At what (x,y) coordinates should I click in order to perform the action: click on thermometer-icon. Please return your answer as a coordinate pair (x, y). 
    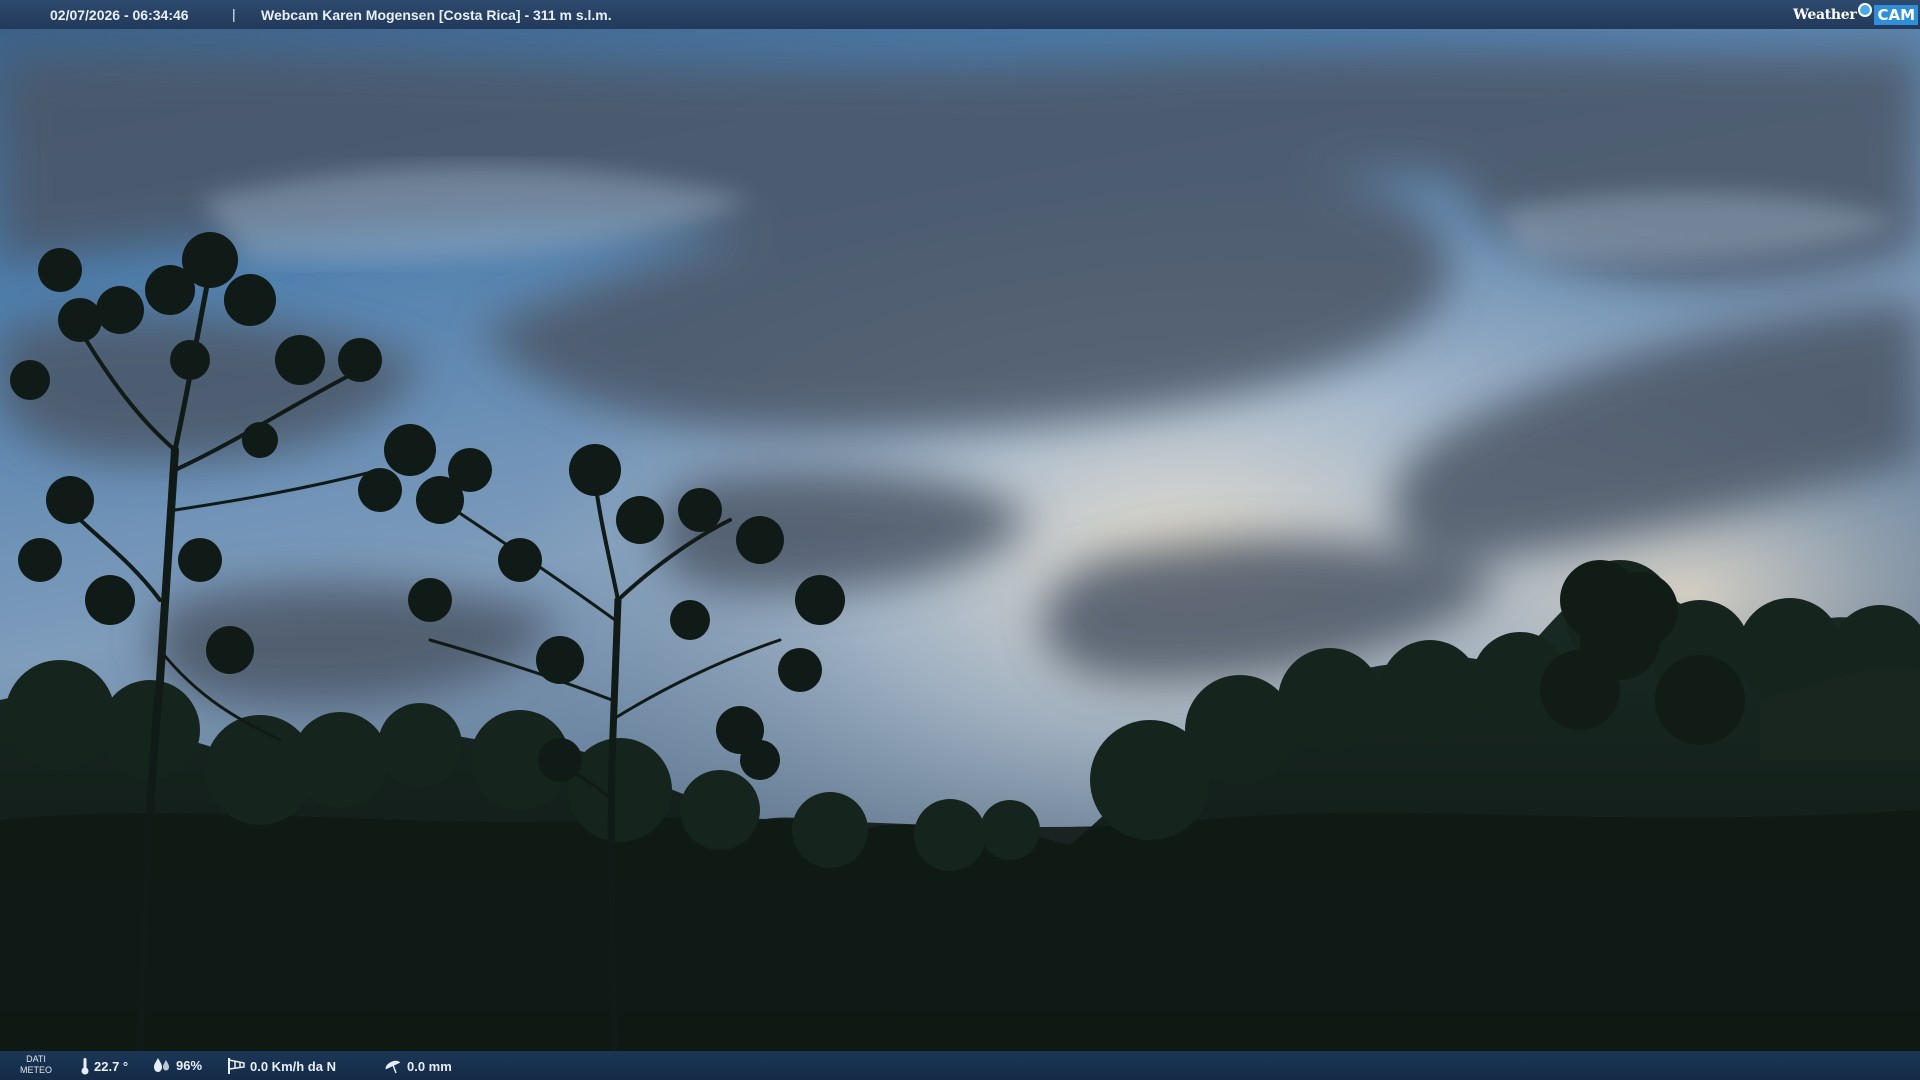
    Looking at the image, I should click on (85, 1066).